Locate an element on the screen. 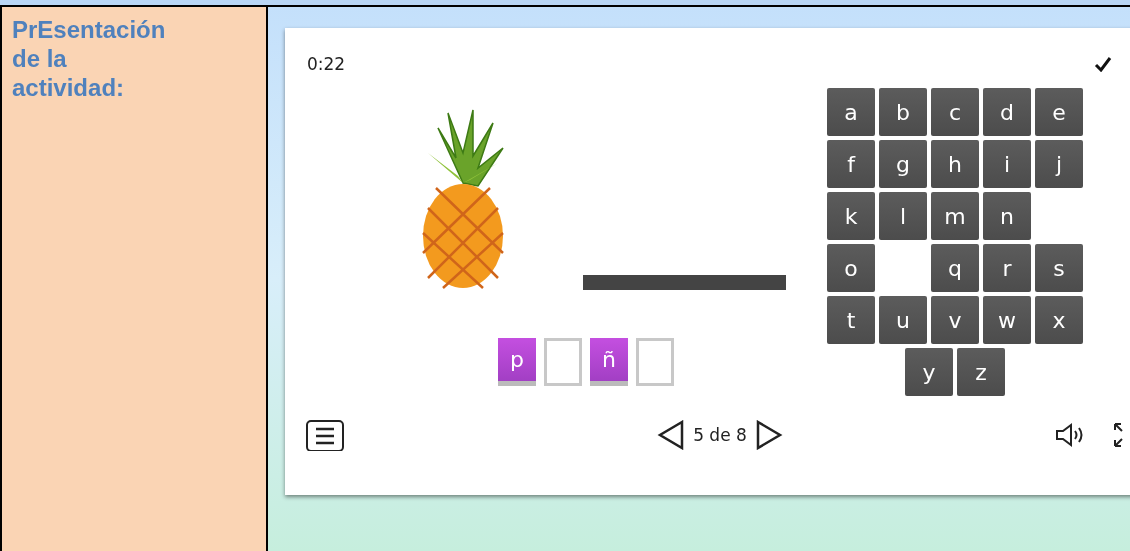  speaker-icon is located at coordinates (1070, 435).